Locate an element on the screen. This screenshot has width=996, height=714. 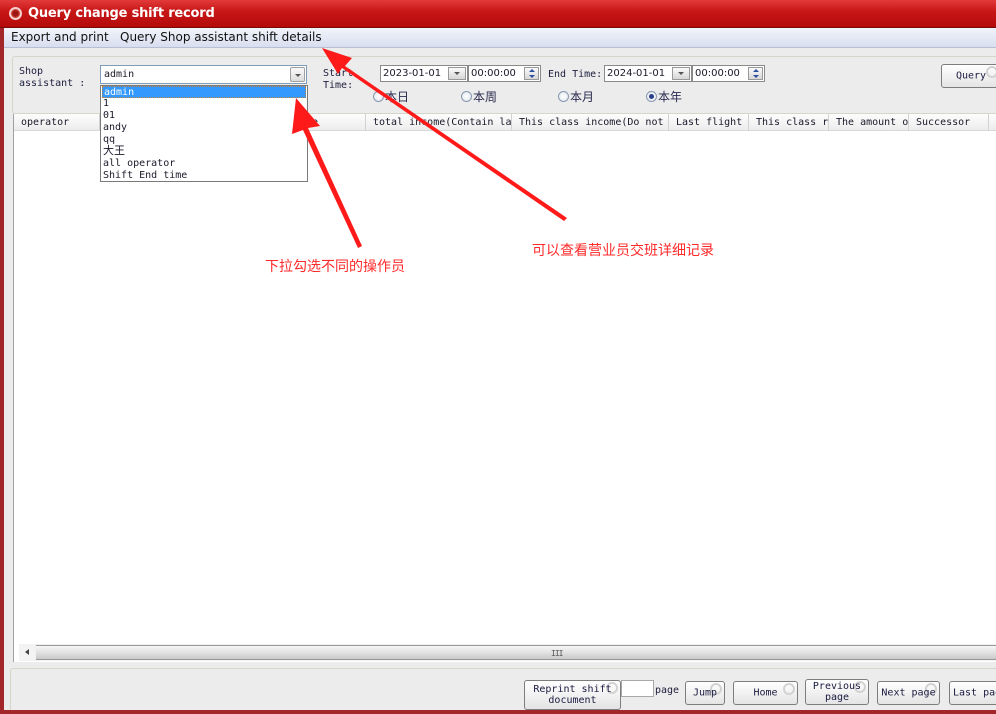
end-date-picker: 2024-01-01 is located at coordinates (648, 73).